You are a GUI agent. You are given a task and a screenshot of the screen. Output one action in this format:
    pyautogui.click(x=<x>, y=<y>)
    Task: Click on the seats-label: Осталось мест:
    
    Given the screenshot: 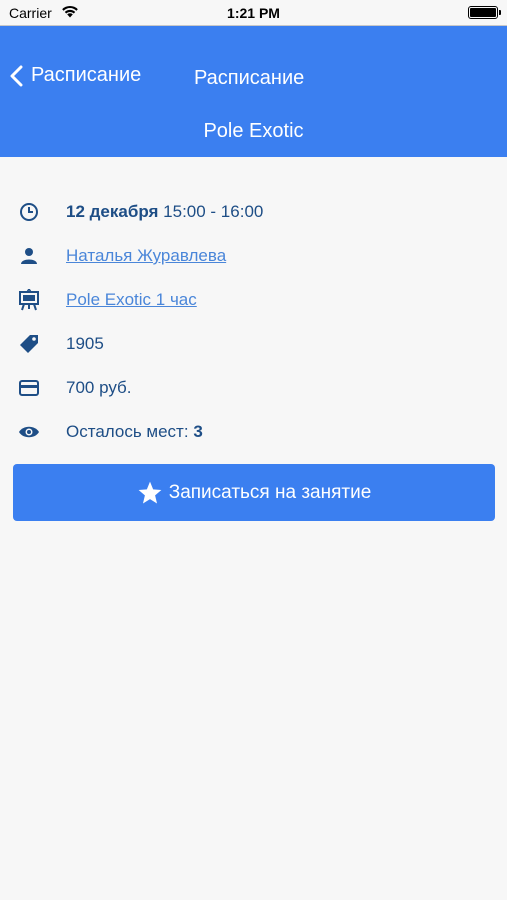 What is the action you would take?
    pyautogui.click(x=127, y=431)
    